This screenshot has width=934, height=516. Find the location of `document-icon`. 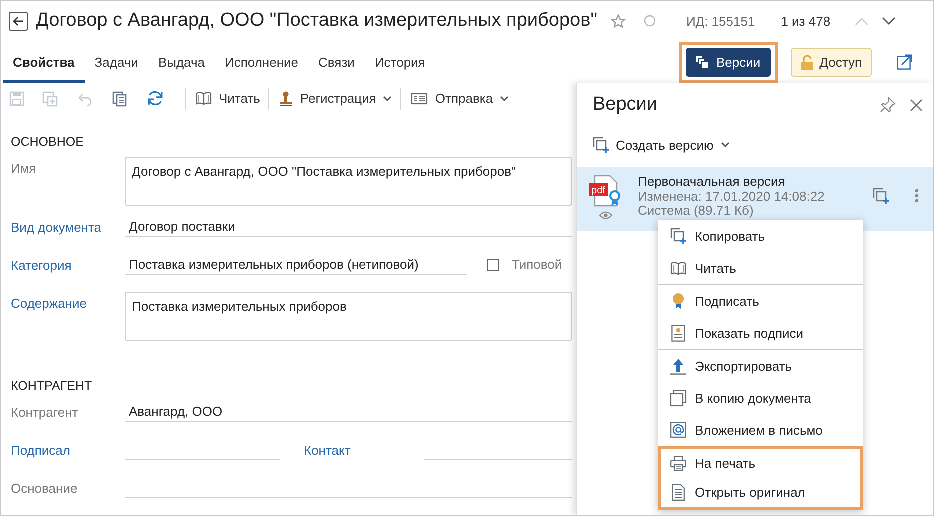

document-icon is located at coordinates (678, 492).